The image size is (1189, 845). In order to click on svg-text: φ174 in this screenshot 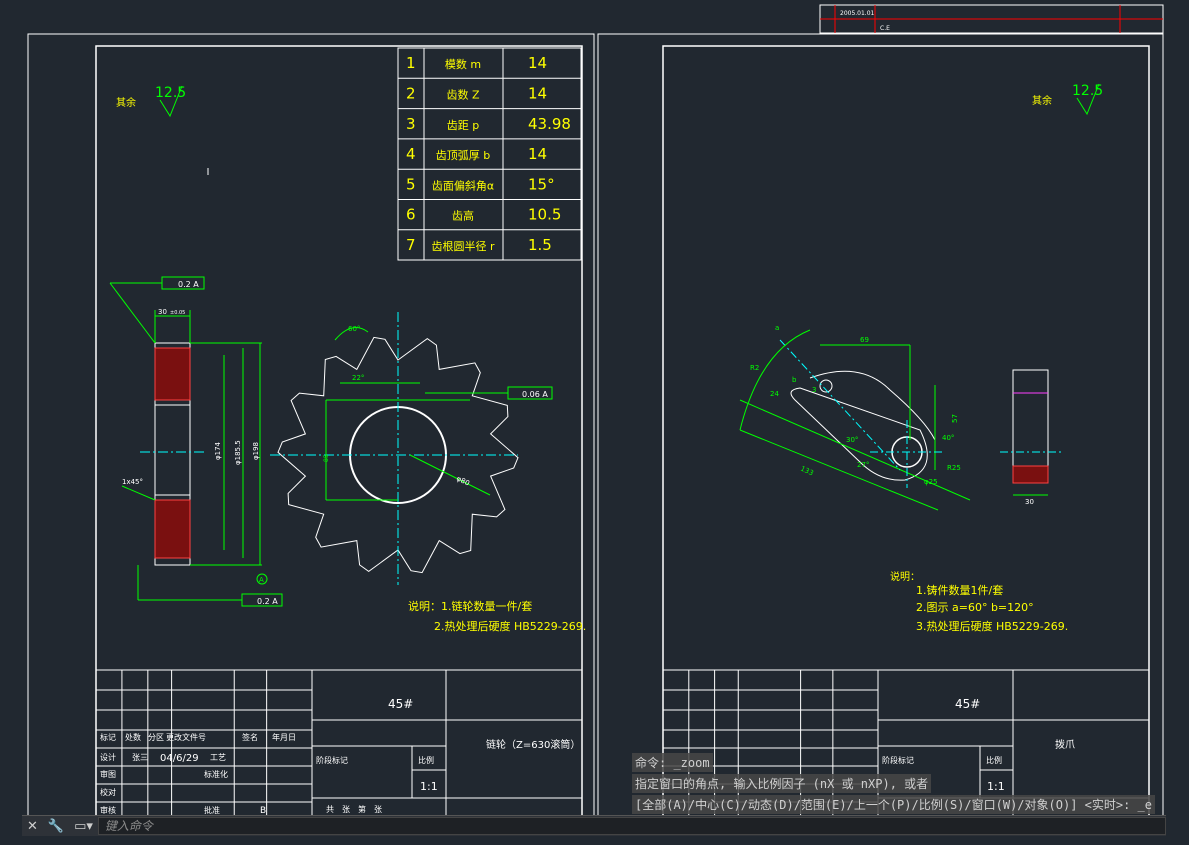, I will do `click(218, 450)`.